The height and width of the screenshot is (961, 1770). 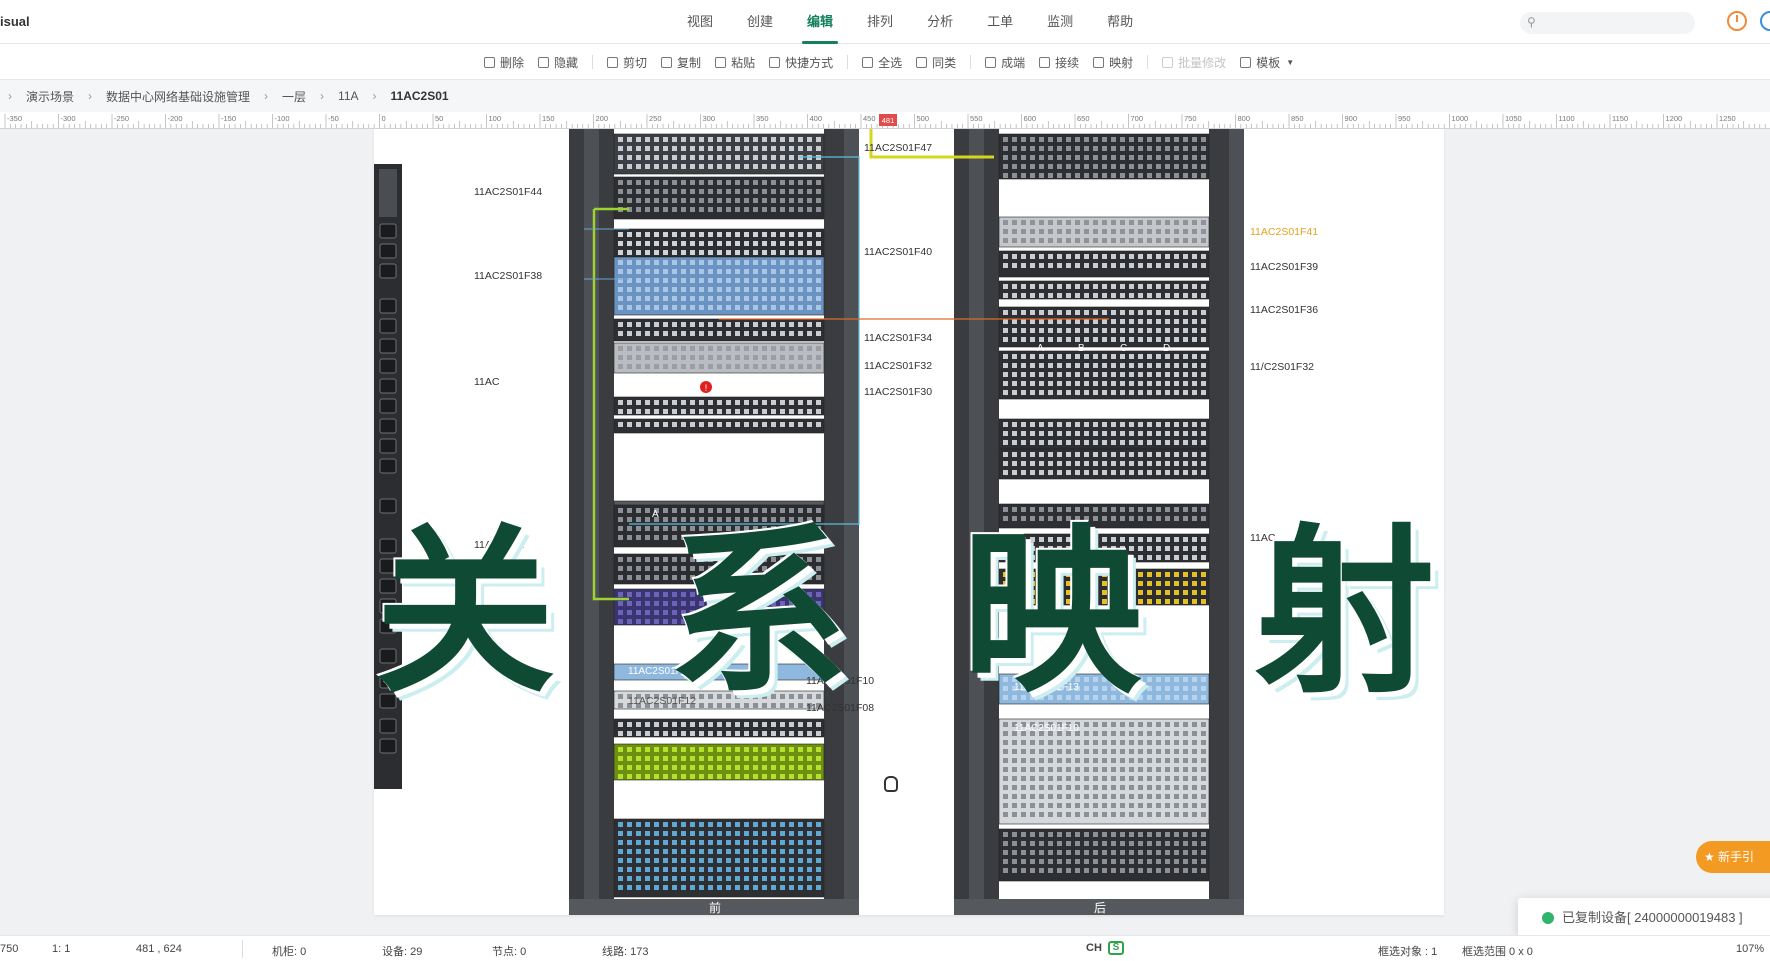 I want to click on map-button: 映射, so click(x=1113, y=62).